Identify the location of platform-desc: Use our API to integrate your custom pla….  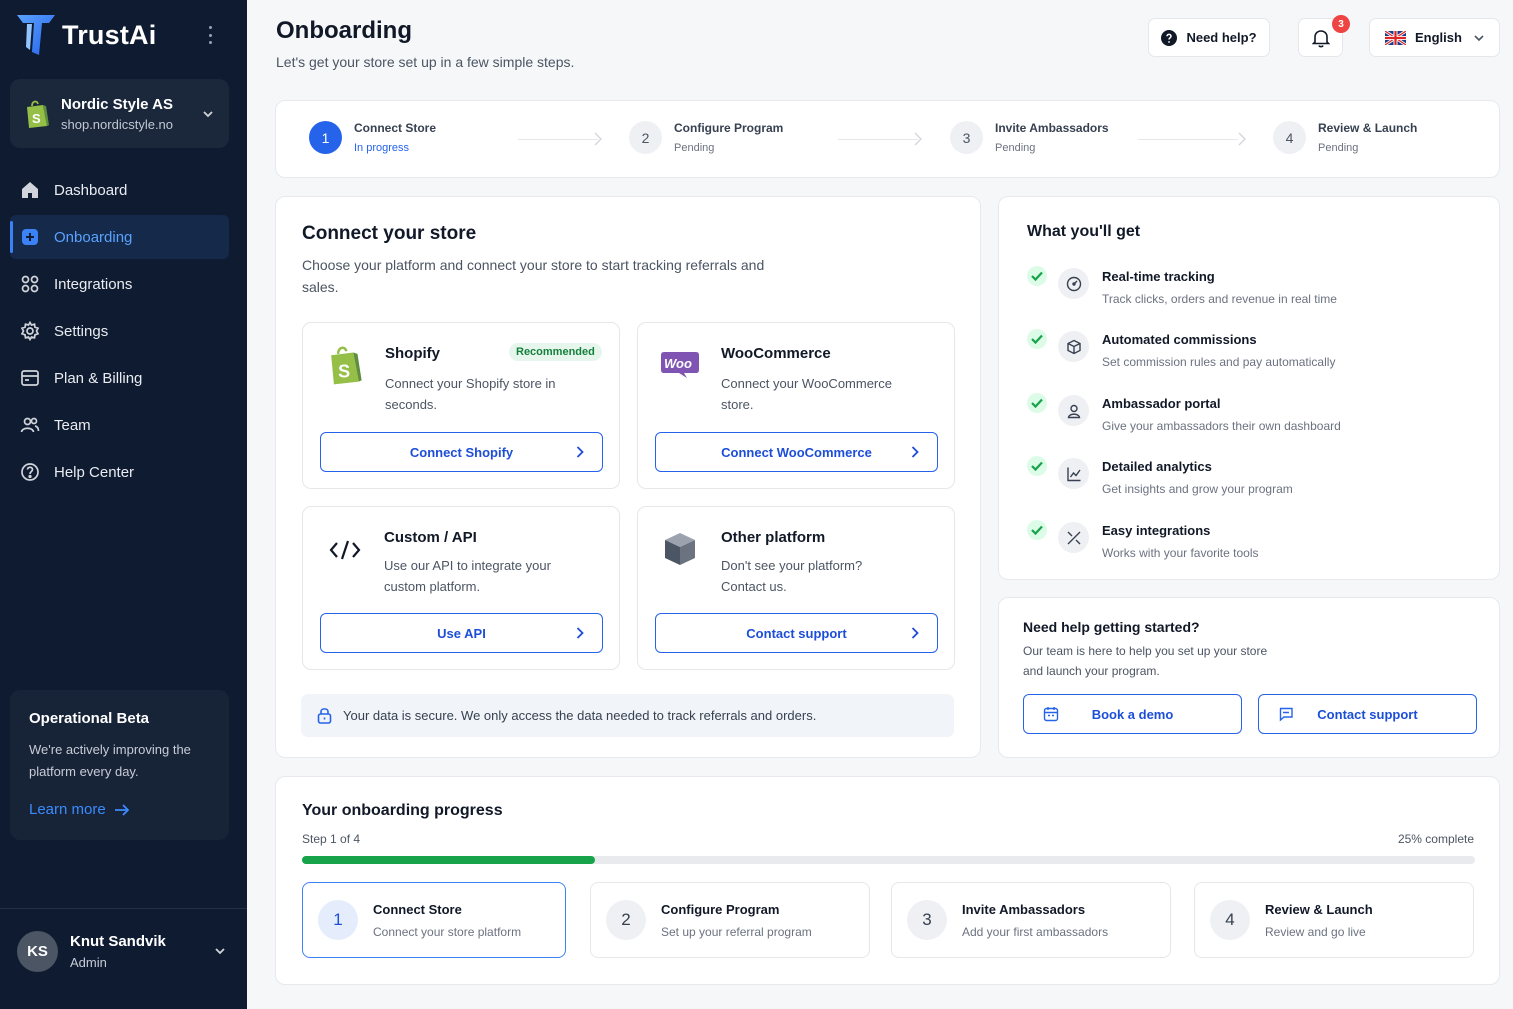
(467, 576).